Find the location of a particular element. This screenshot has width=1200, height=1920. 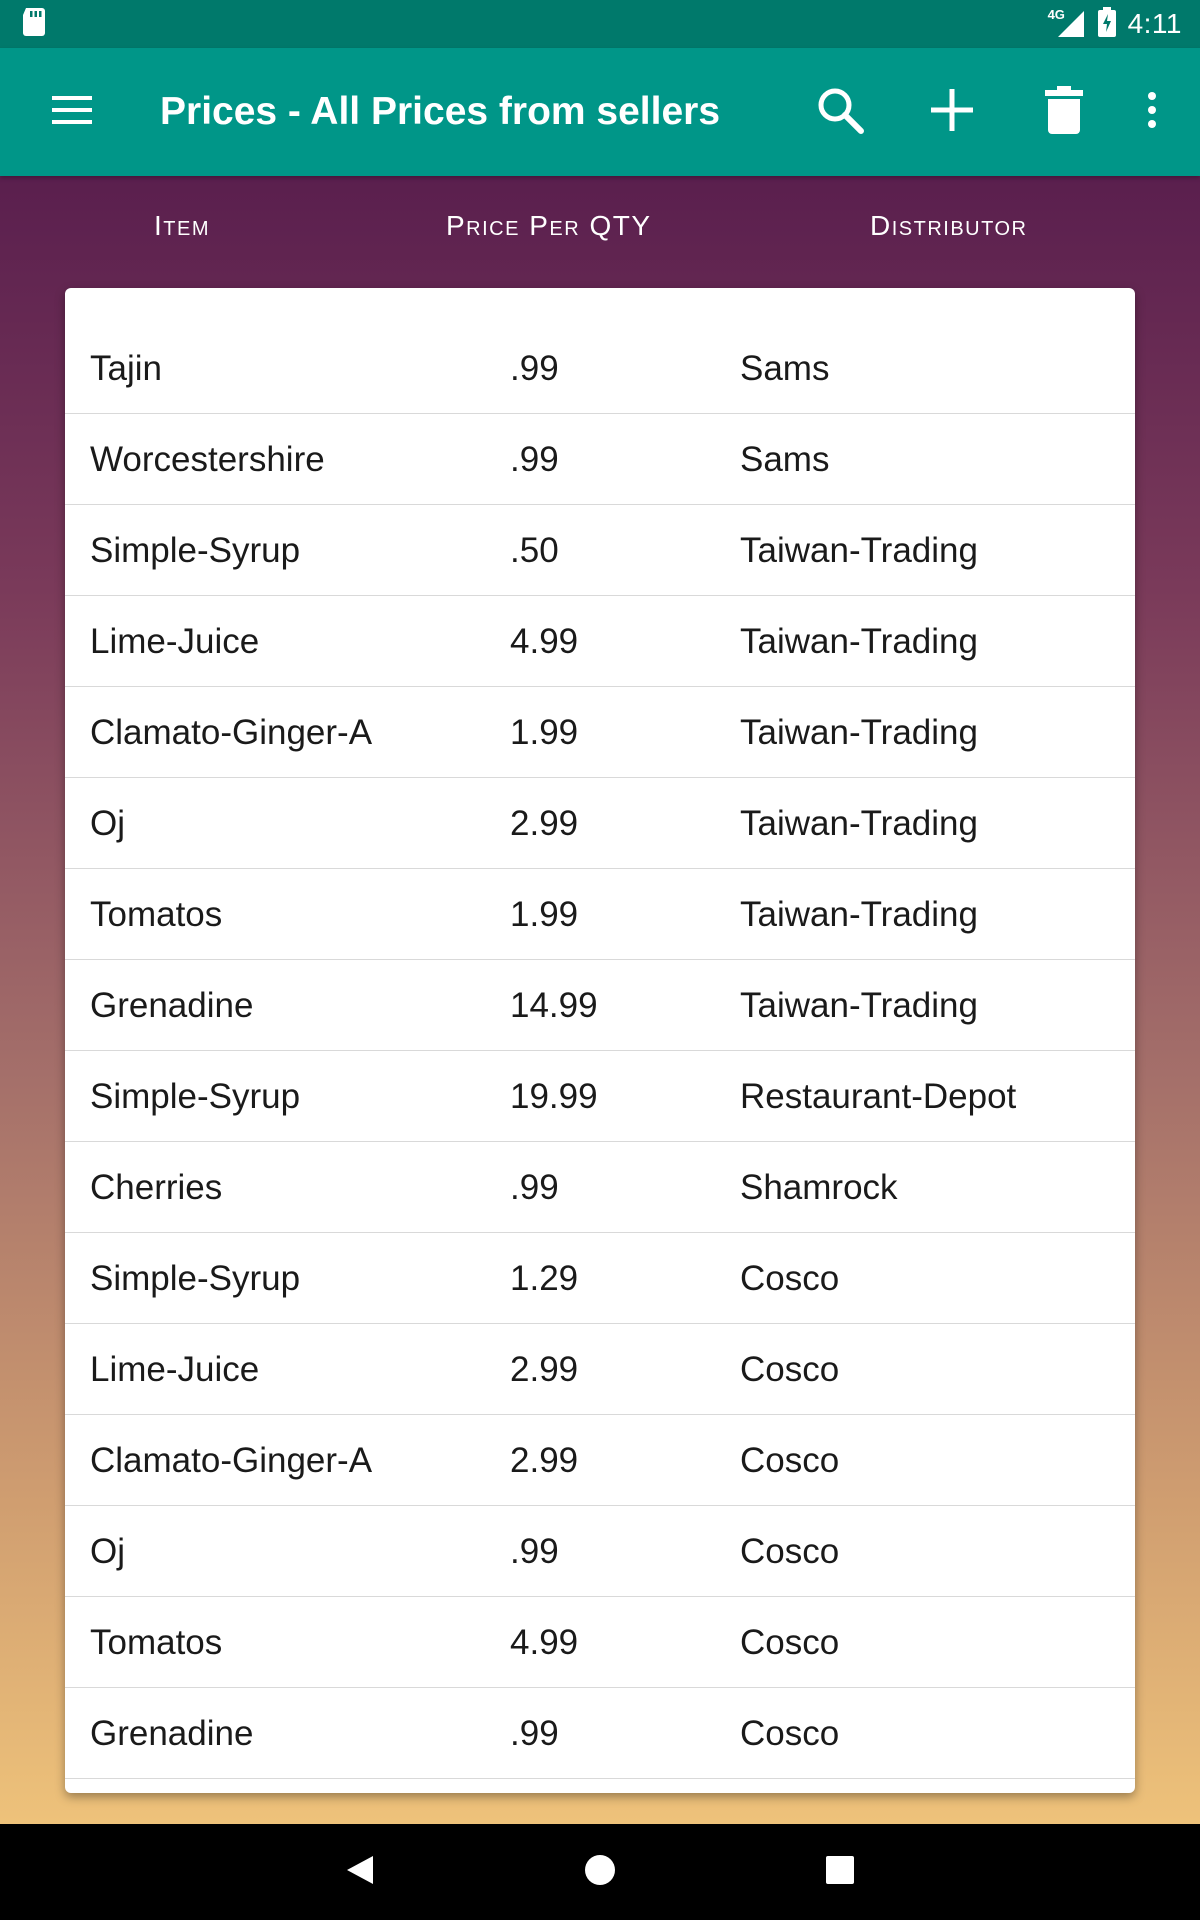

app-bar: Prices - All Prices from sellers is located at coordinates (600, 112).